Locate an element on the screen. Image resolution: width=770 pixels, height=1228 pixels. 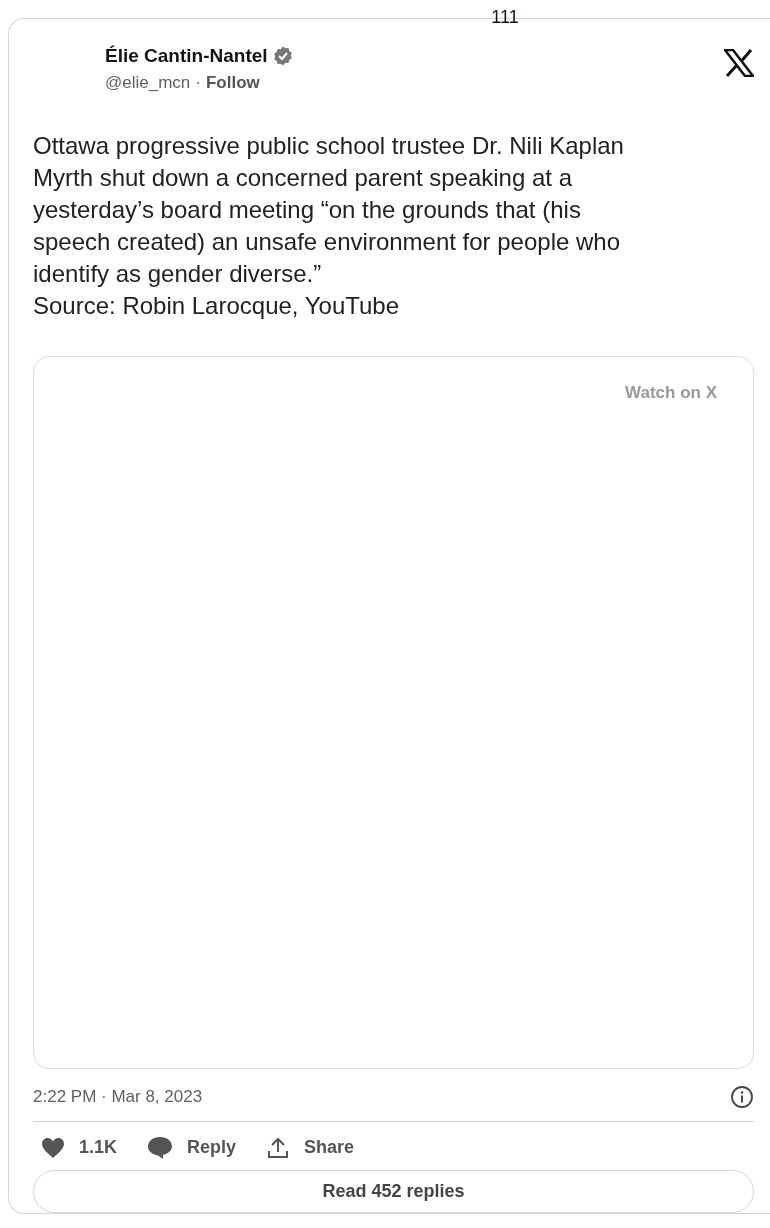
share-button: Share is located at coordinates (310, 1147).